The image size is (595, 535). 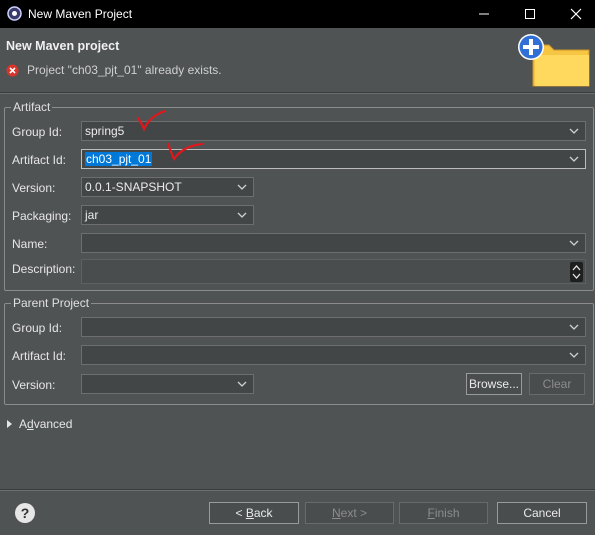 What do you see at coordinates (333, 159) in the screenshot?
I see `artifact-id-combo: ch03_pjt_01` at bounding box center [333, 159].